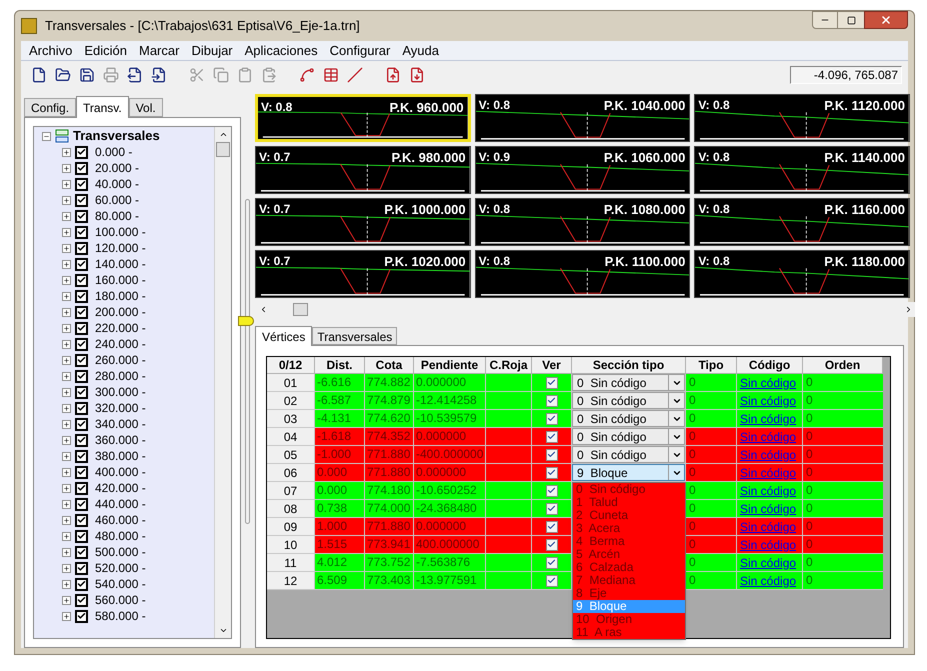  What do you see at coordinates (120, 488) in the screenshot?
I see `tree-item-label: 420.000 -` at bounding box center [120, 488].